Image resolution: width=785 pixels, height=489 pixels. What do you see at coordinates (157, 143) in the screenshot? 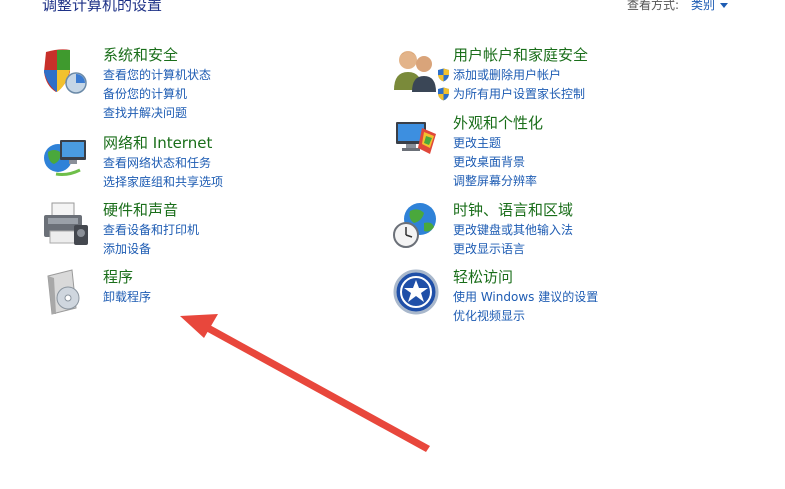
I see `network-internet-title: 网络和 Internet` at bounding box center [157, 143].